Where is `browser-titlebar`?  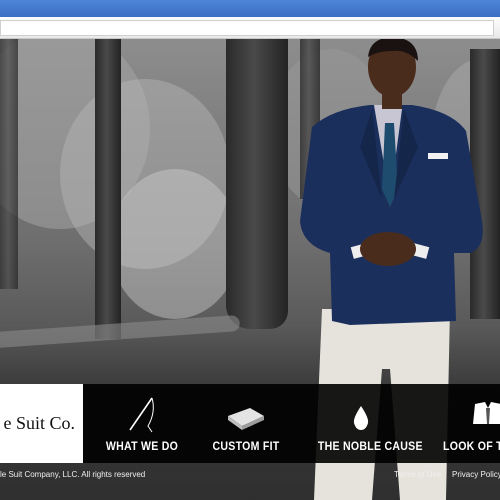
browser-titlebar is located at coordinates (250, 8).